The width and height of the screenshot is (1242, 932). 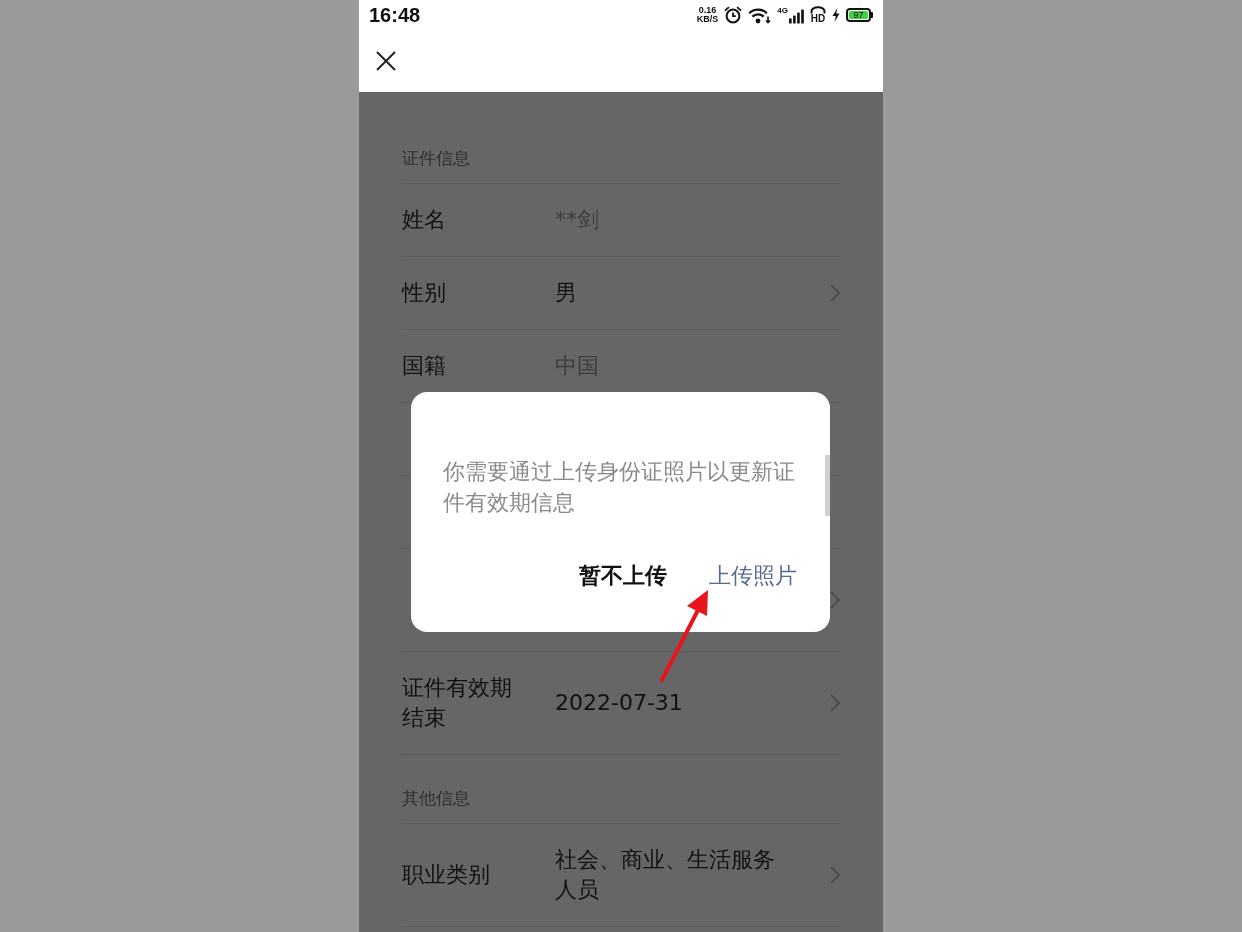 I want to click on signal-bars-icon, so click(x=796, y=16).